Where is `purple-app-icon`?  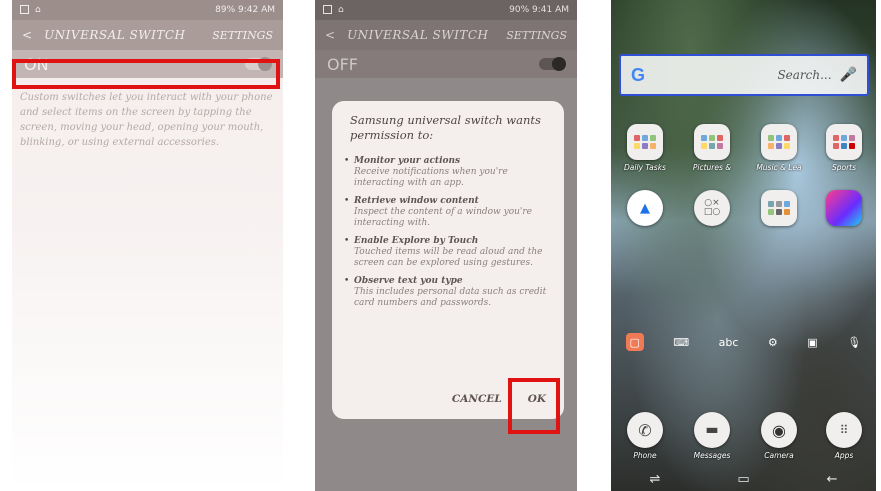
purple-app-icon is located at coordinates (844, 208).